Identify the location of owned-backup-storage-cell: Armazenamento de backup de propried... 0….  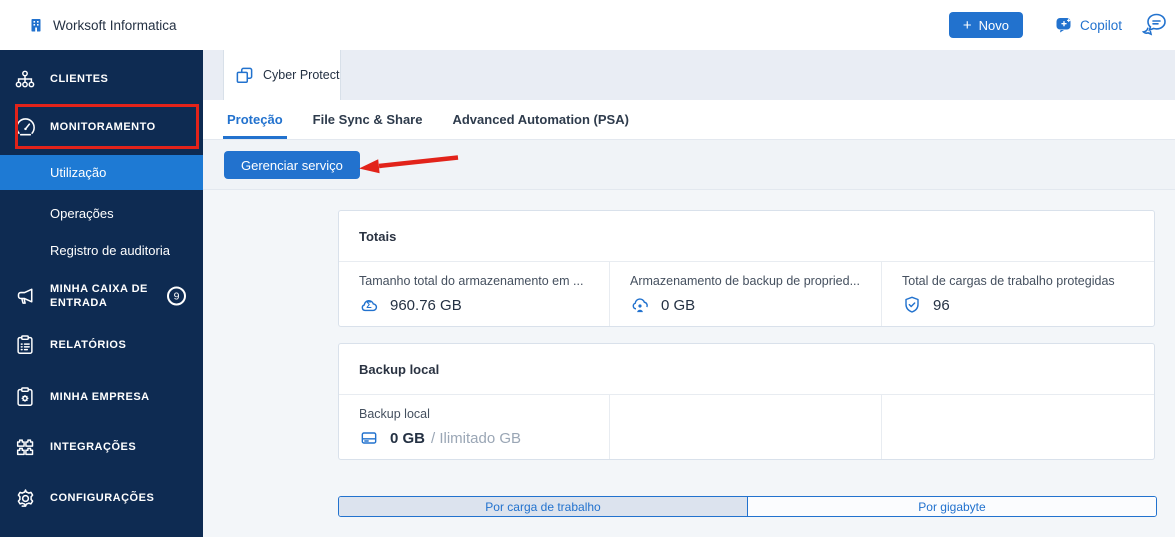
(745, 294).